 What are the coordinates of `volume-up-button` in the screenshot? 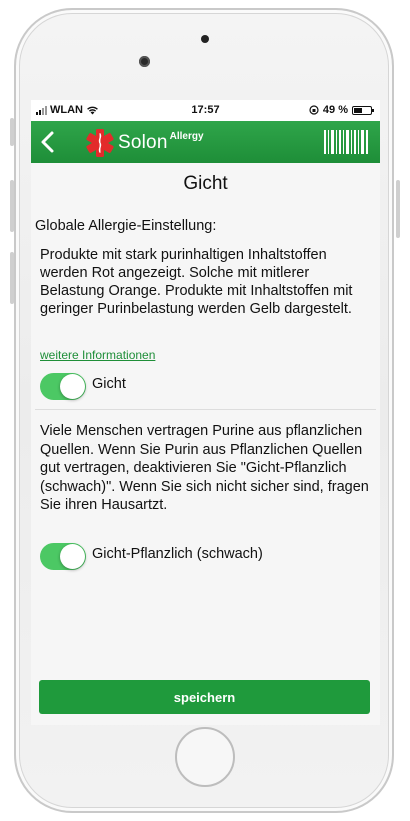 It's located at (12, 206).